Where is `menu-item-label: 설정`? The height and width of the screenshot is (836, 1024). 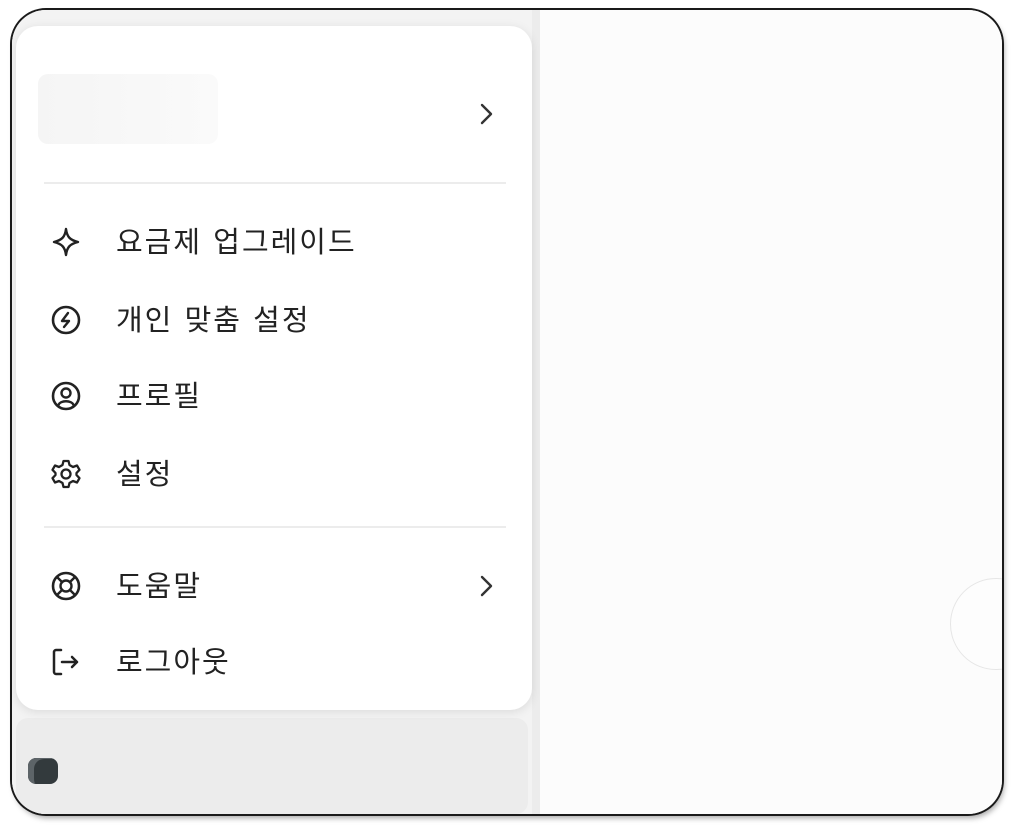 menu-item-label: 설정 is located at coordinates (145, 474).